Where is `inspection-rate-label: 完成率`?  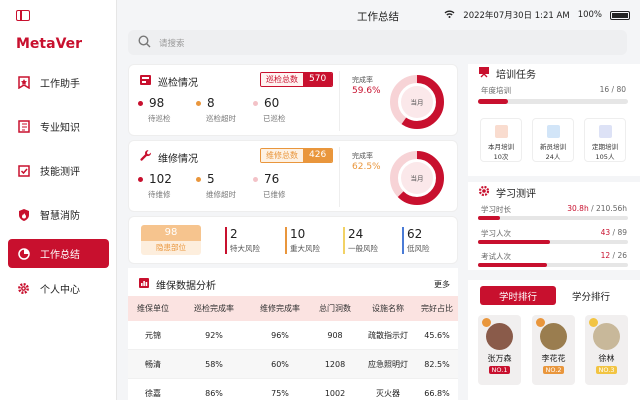 inspection-rate-label: 完成率 is located at coordinates (362, 80).